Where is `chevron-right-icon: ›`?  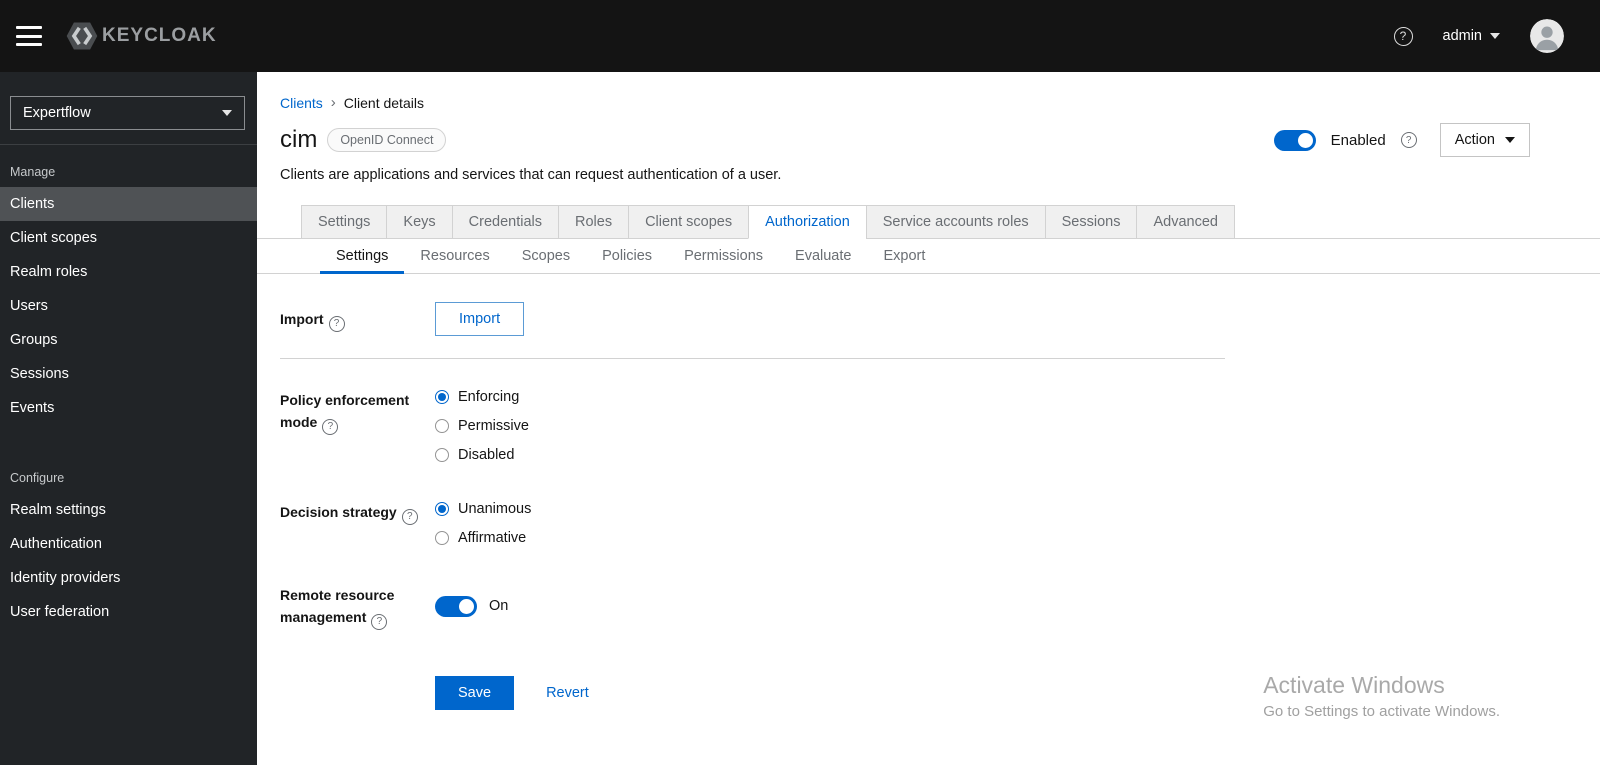
chevron-right-icon: › is located at coordinates (333, 102).